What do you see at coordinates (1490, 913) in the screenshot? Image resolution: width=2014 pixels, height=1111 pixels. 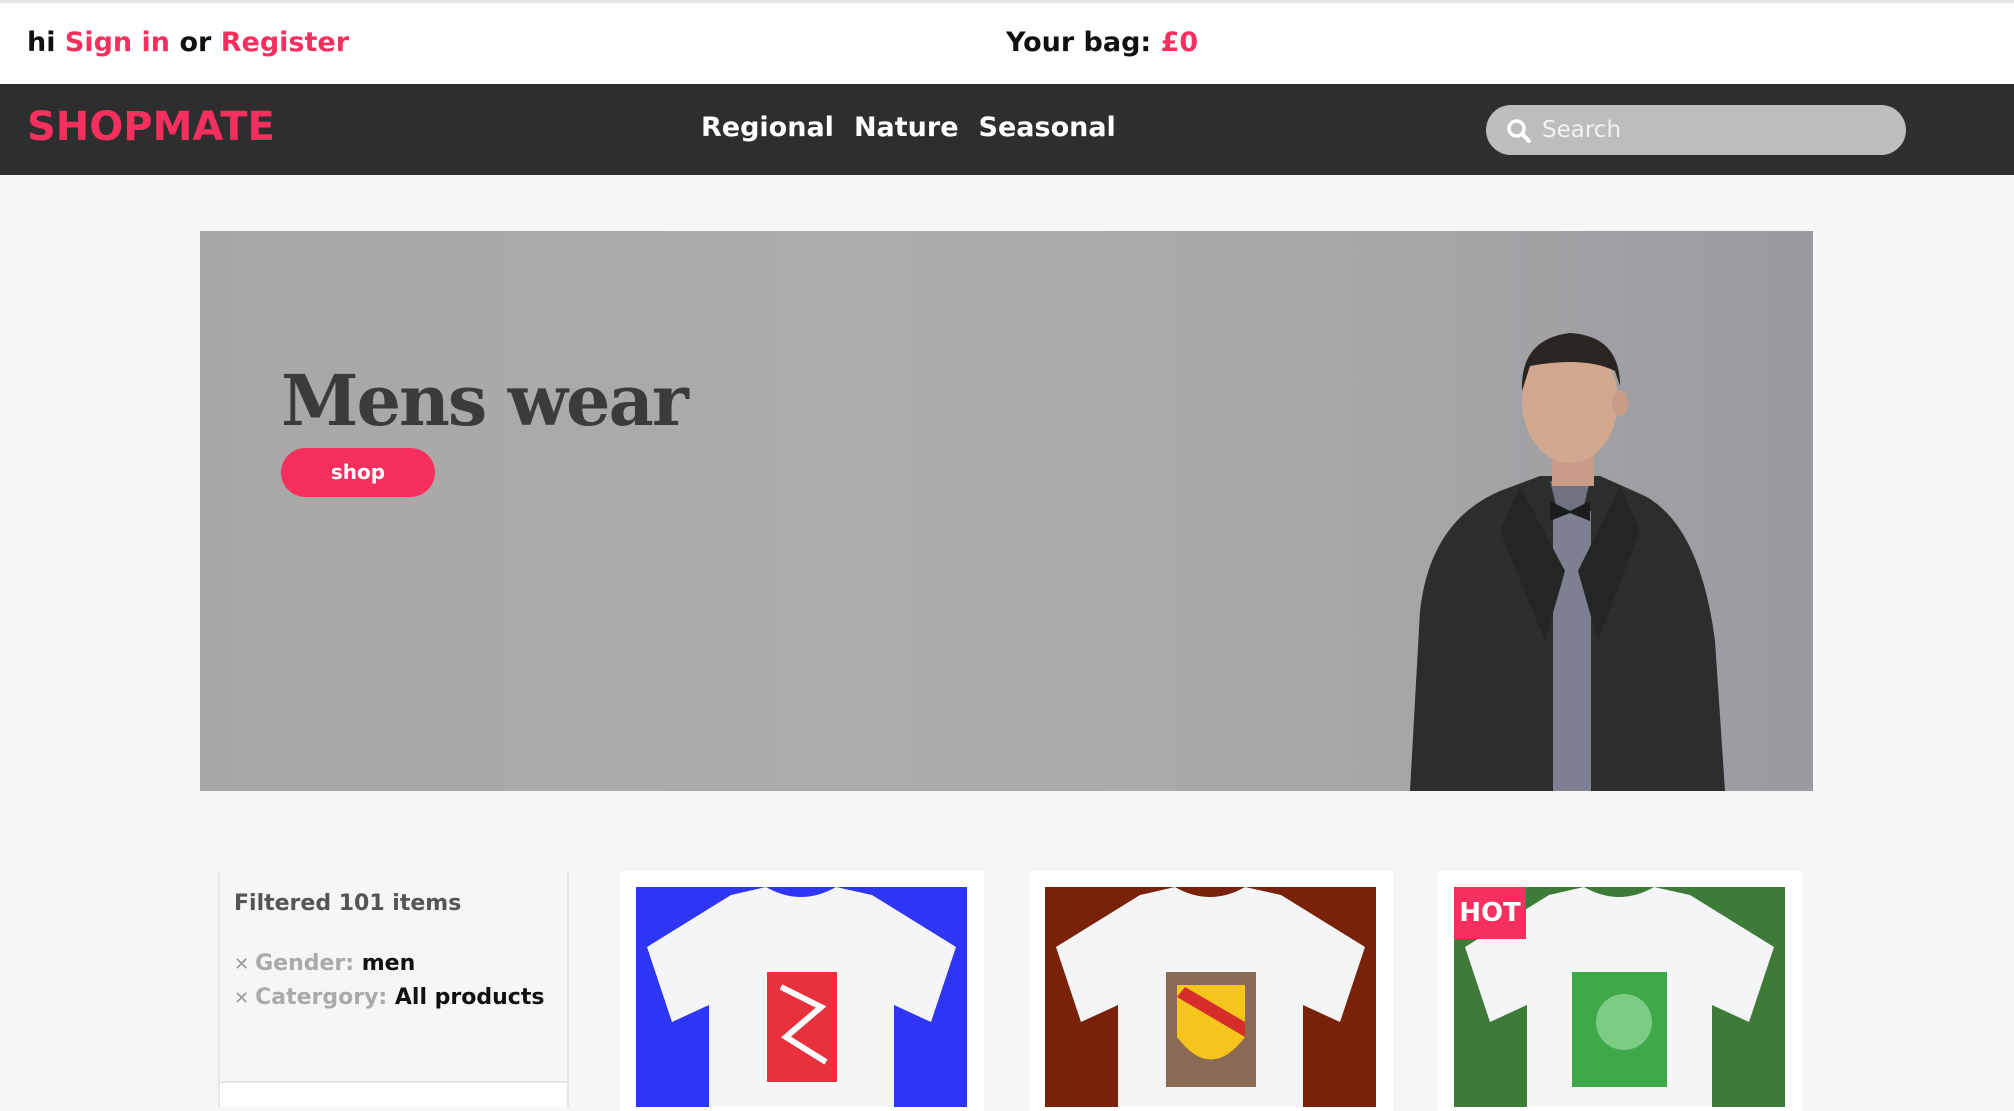 I see `hot-badge: HOT` at bounding box center [1490, 913].